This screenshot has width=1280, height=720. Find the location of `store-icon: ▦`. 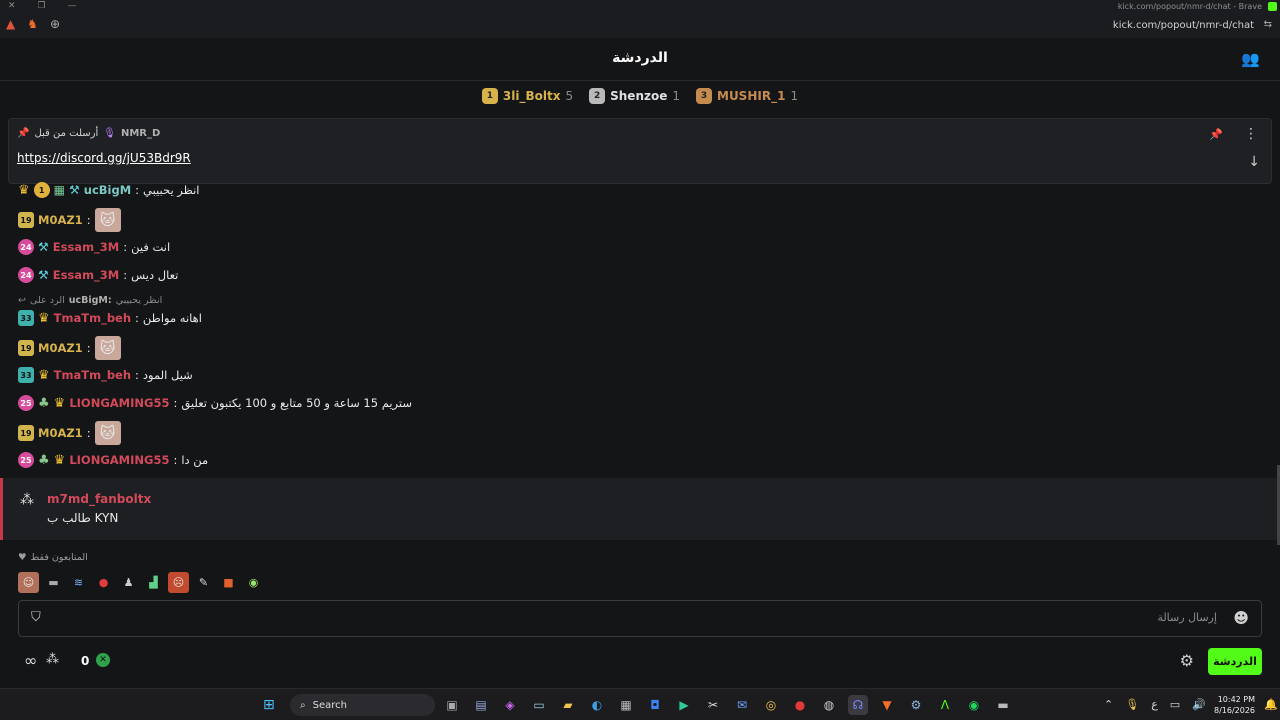

store-icon: ▦ is located at coordinates (626, 705).